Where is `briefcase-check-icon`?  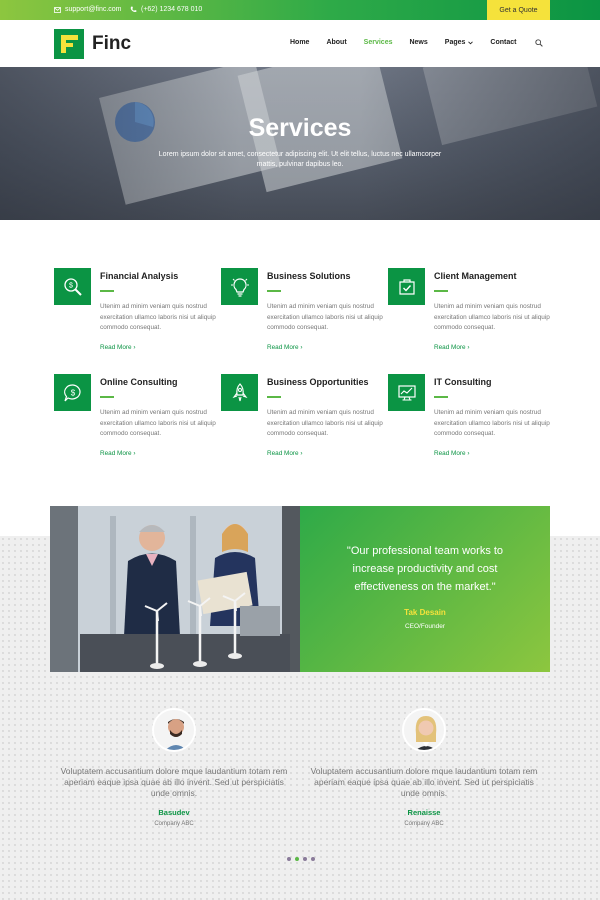 briefcase-check-icon is located at coordinates (406, 286).